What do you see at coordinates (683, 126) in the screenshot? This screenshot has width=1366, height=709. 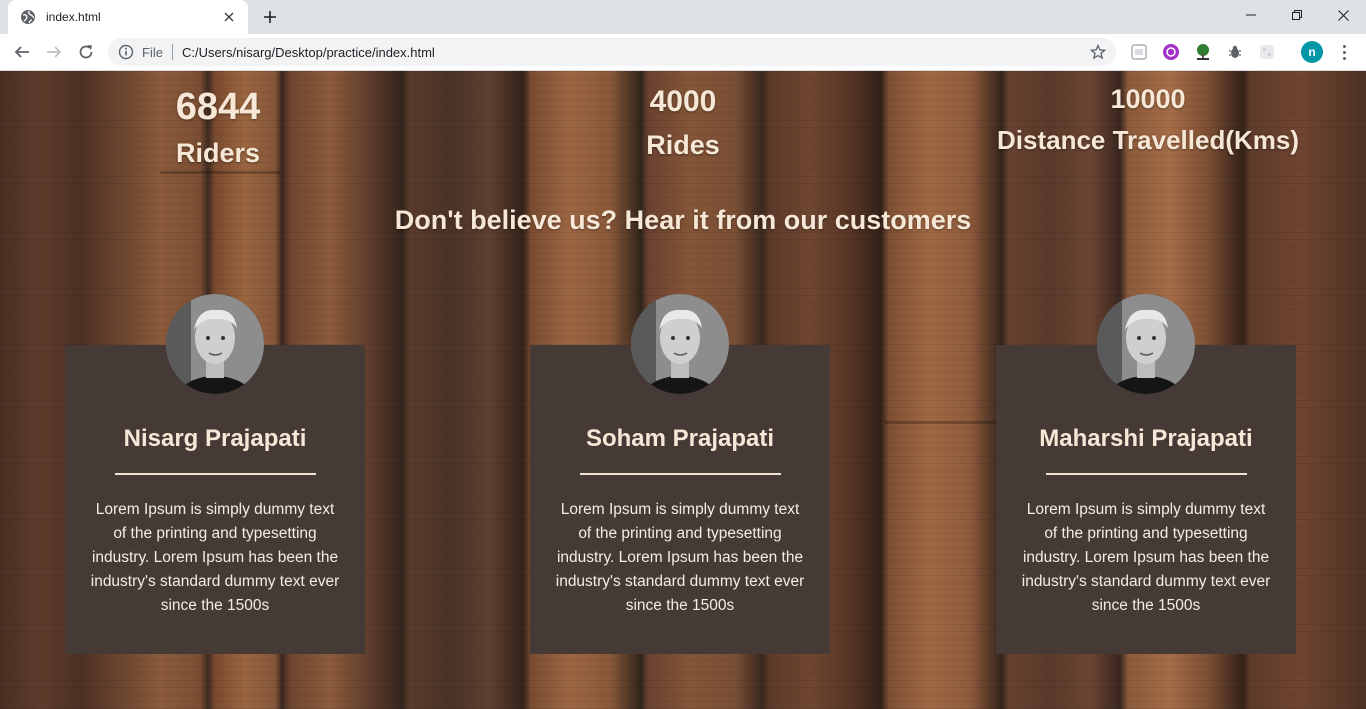 I see `stat-rides: 4000 Rides` at bounding box center [683, 126].